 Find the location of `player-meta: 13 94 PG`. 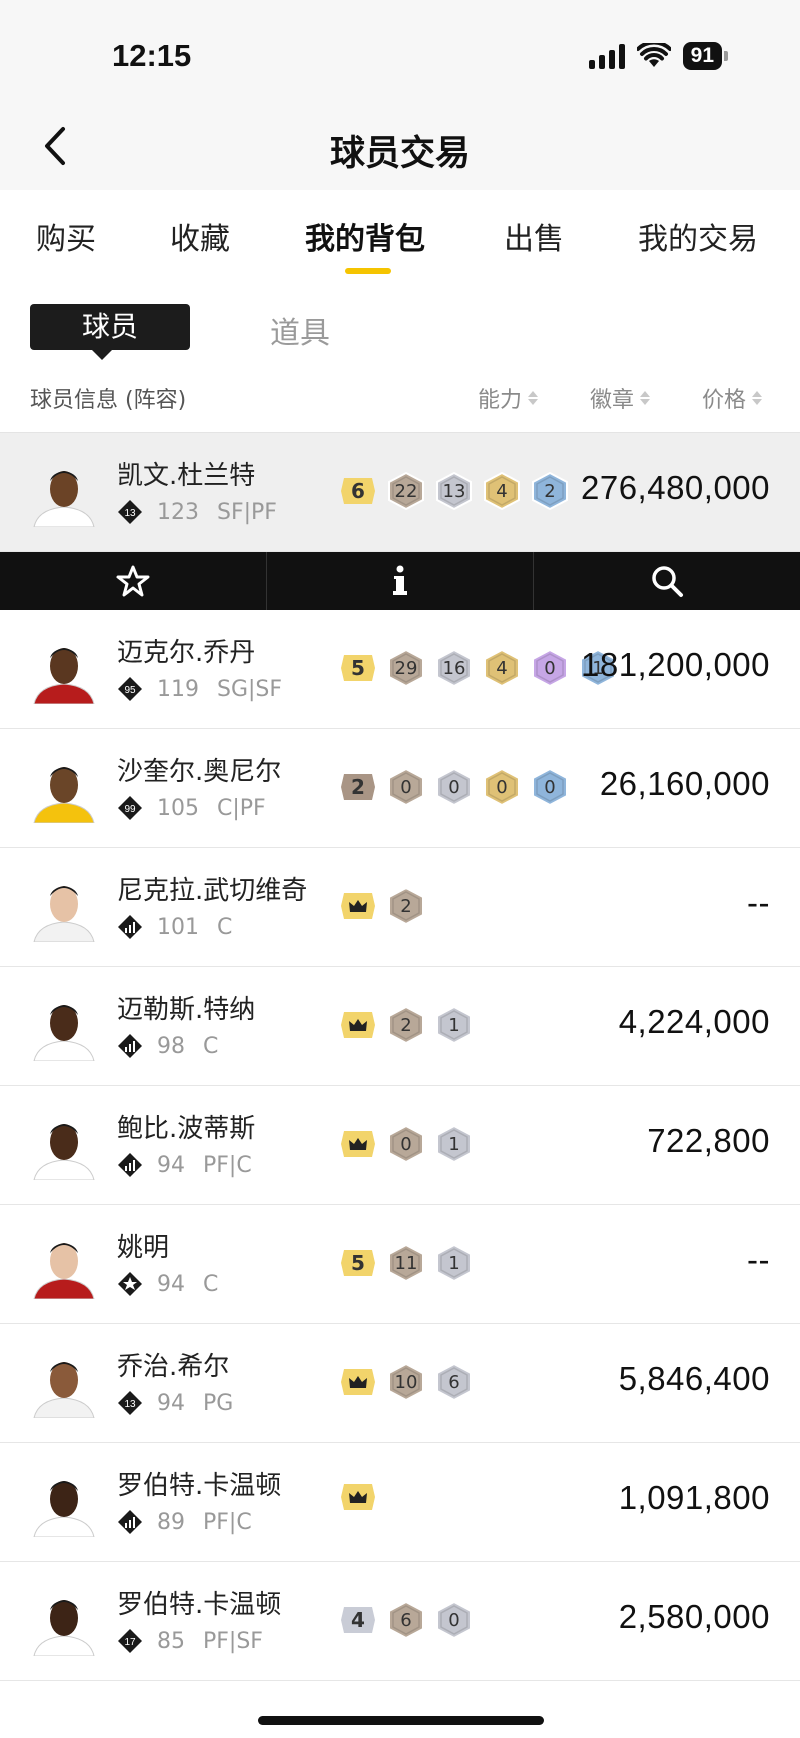

player-meta: 13 94 PG is located at coordinates (175, 1403).